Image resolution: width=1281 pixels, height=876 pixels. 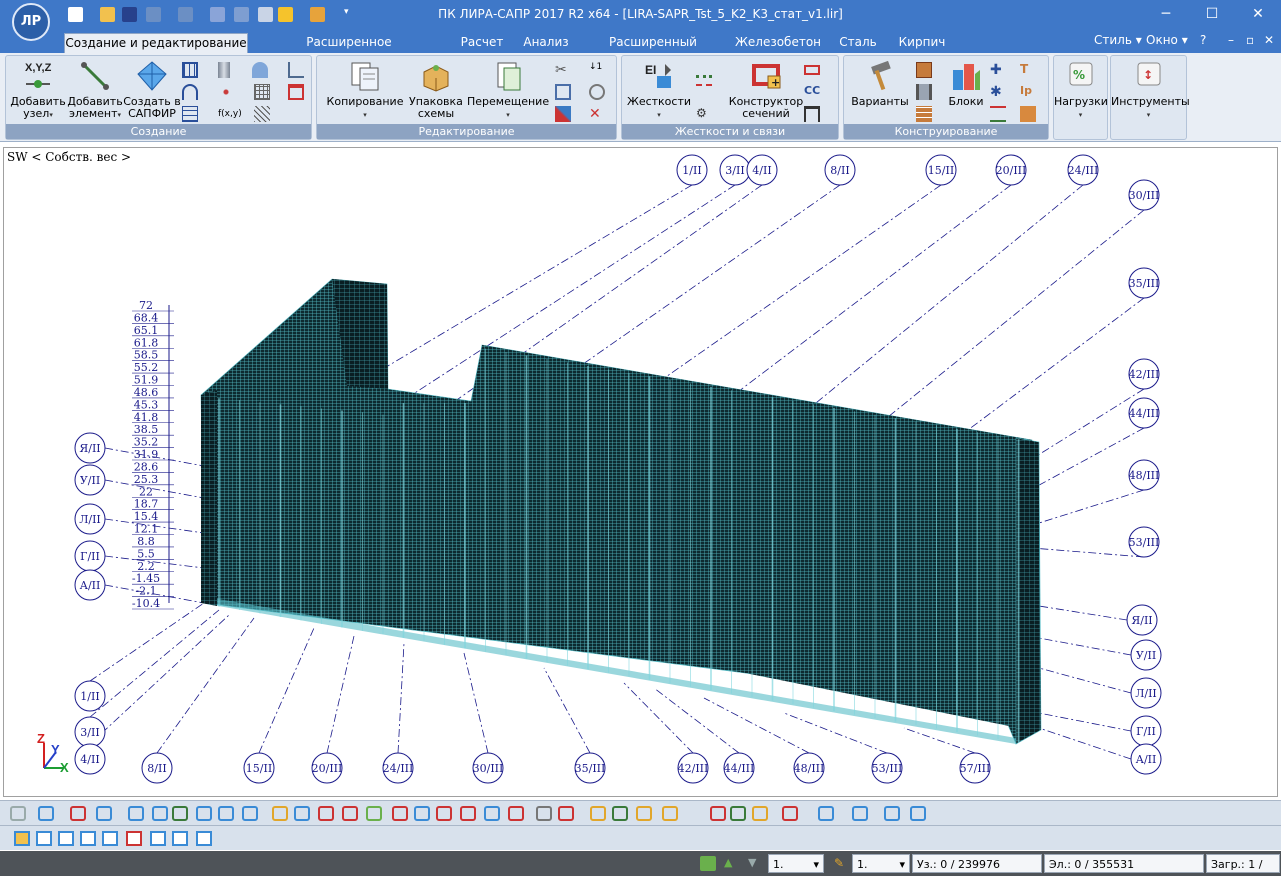 I want to click on pencil-icon: ✎, so click(x=842, y=863).